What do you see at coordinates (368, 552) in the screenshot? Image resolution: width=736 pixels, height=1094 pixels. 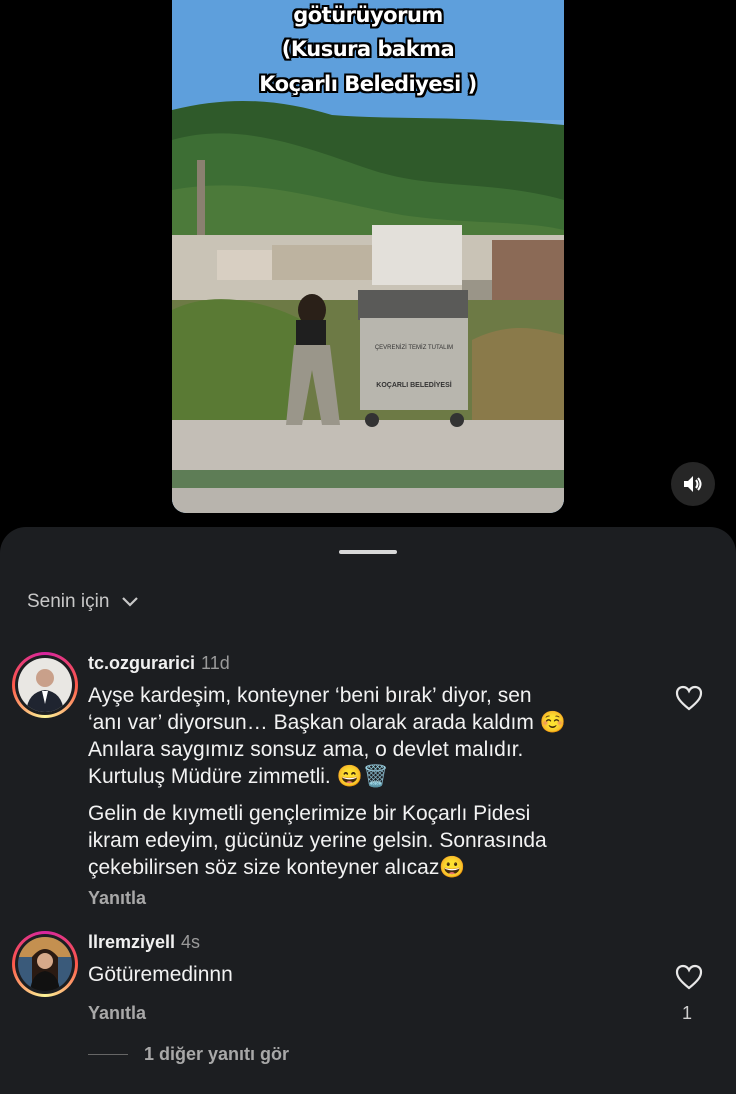 I see `drag-handle` at bounding box center [368, 552].